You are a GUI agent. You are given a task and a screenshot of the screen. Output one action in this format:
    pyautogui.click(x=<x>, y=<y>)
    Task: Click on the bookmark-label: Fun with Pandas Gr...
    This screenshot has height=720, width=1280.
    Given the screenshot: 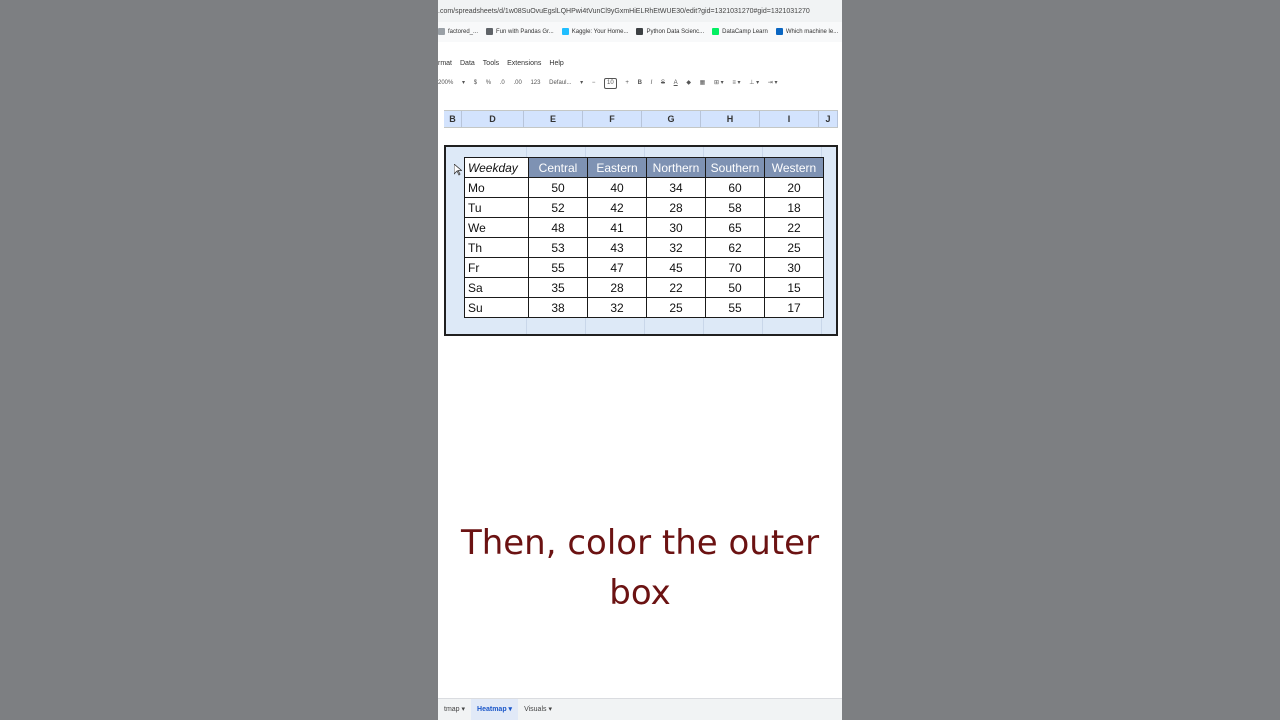 What is the action you would take?
    pyautogui.click(x=525, y=32)
    